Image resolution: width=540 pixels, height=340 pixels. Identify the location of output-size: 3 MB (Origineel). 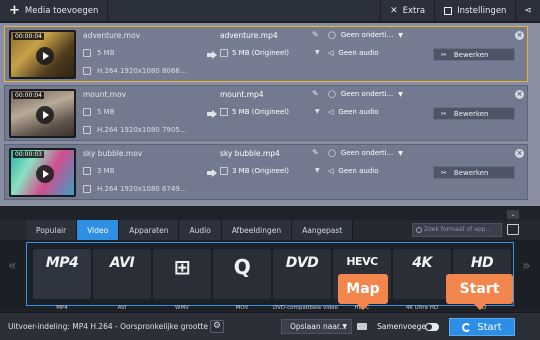
(260, 171).